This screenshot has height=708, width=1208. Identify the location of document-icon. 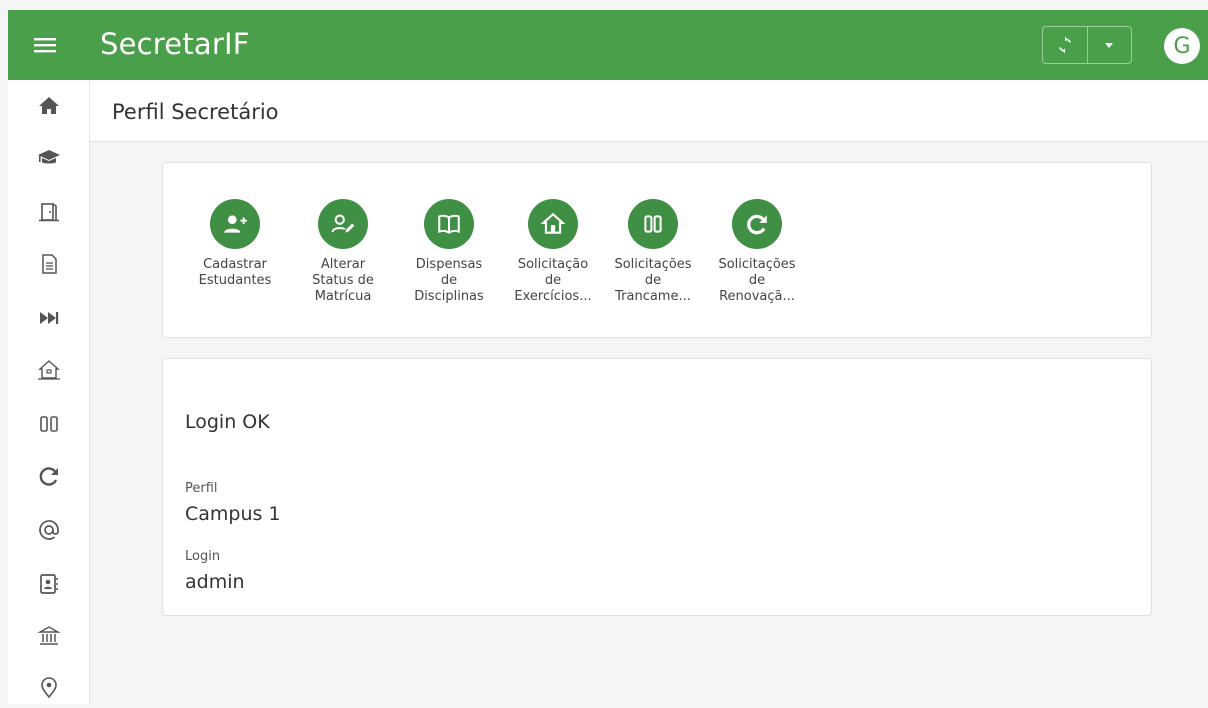
(49, 264).